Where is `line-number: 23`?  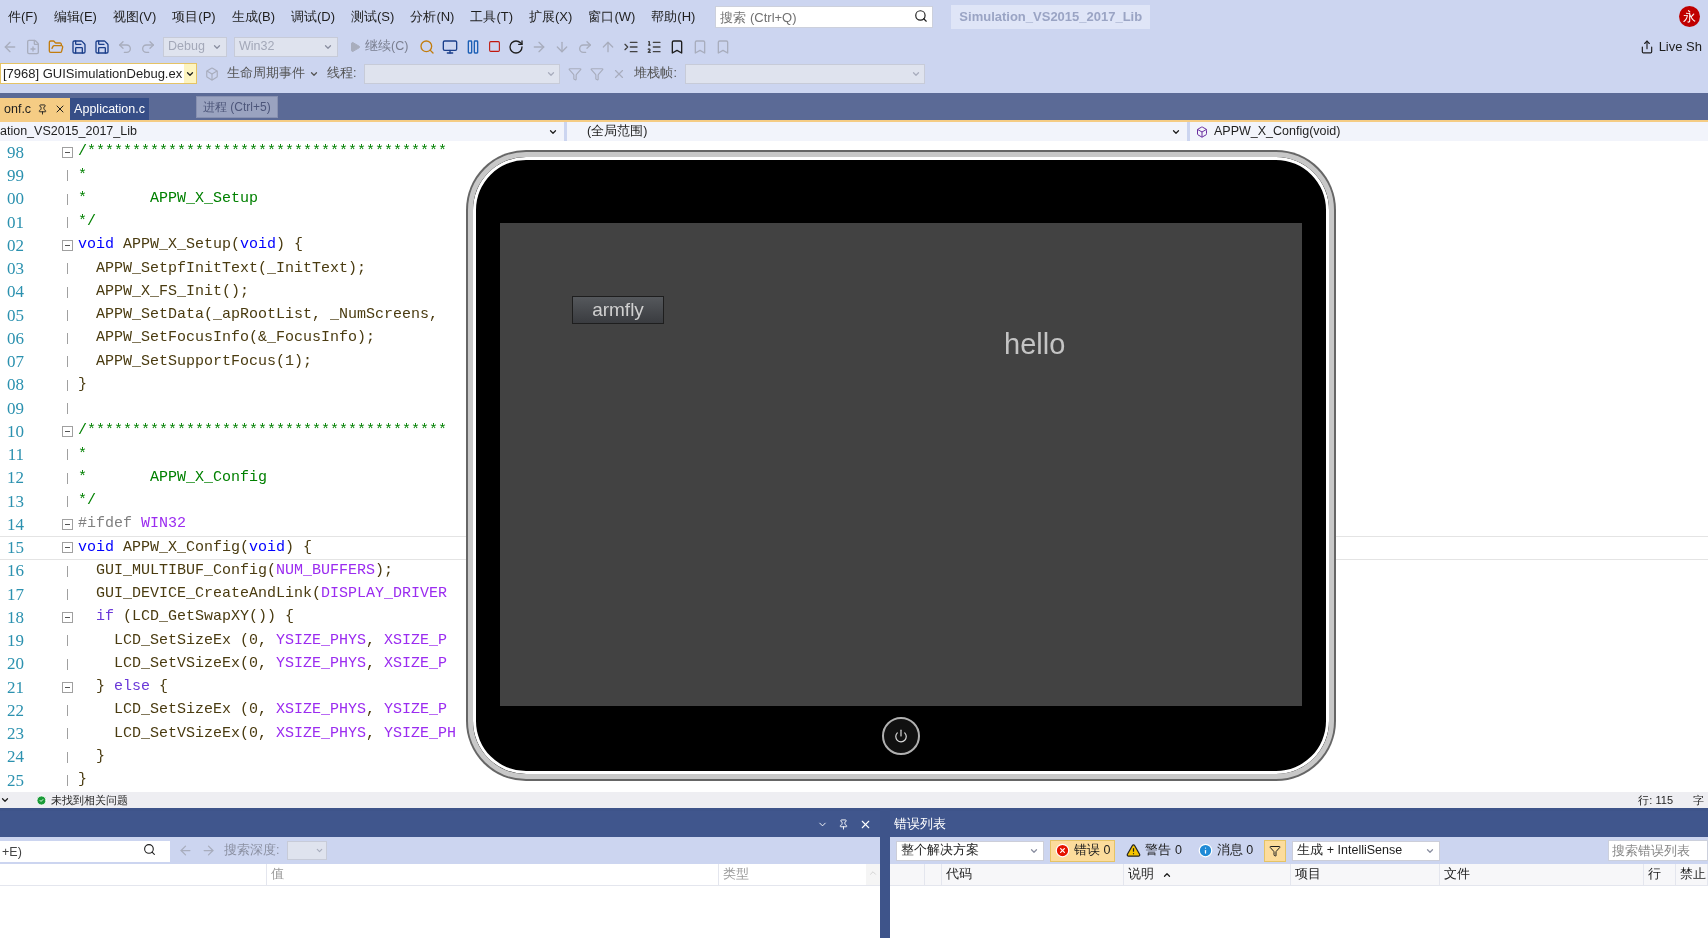 line-number: 23 is located at coordinates (15, 734).